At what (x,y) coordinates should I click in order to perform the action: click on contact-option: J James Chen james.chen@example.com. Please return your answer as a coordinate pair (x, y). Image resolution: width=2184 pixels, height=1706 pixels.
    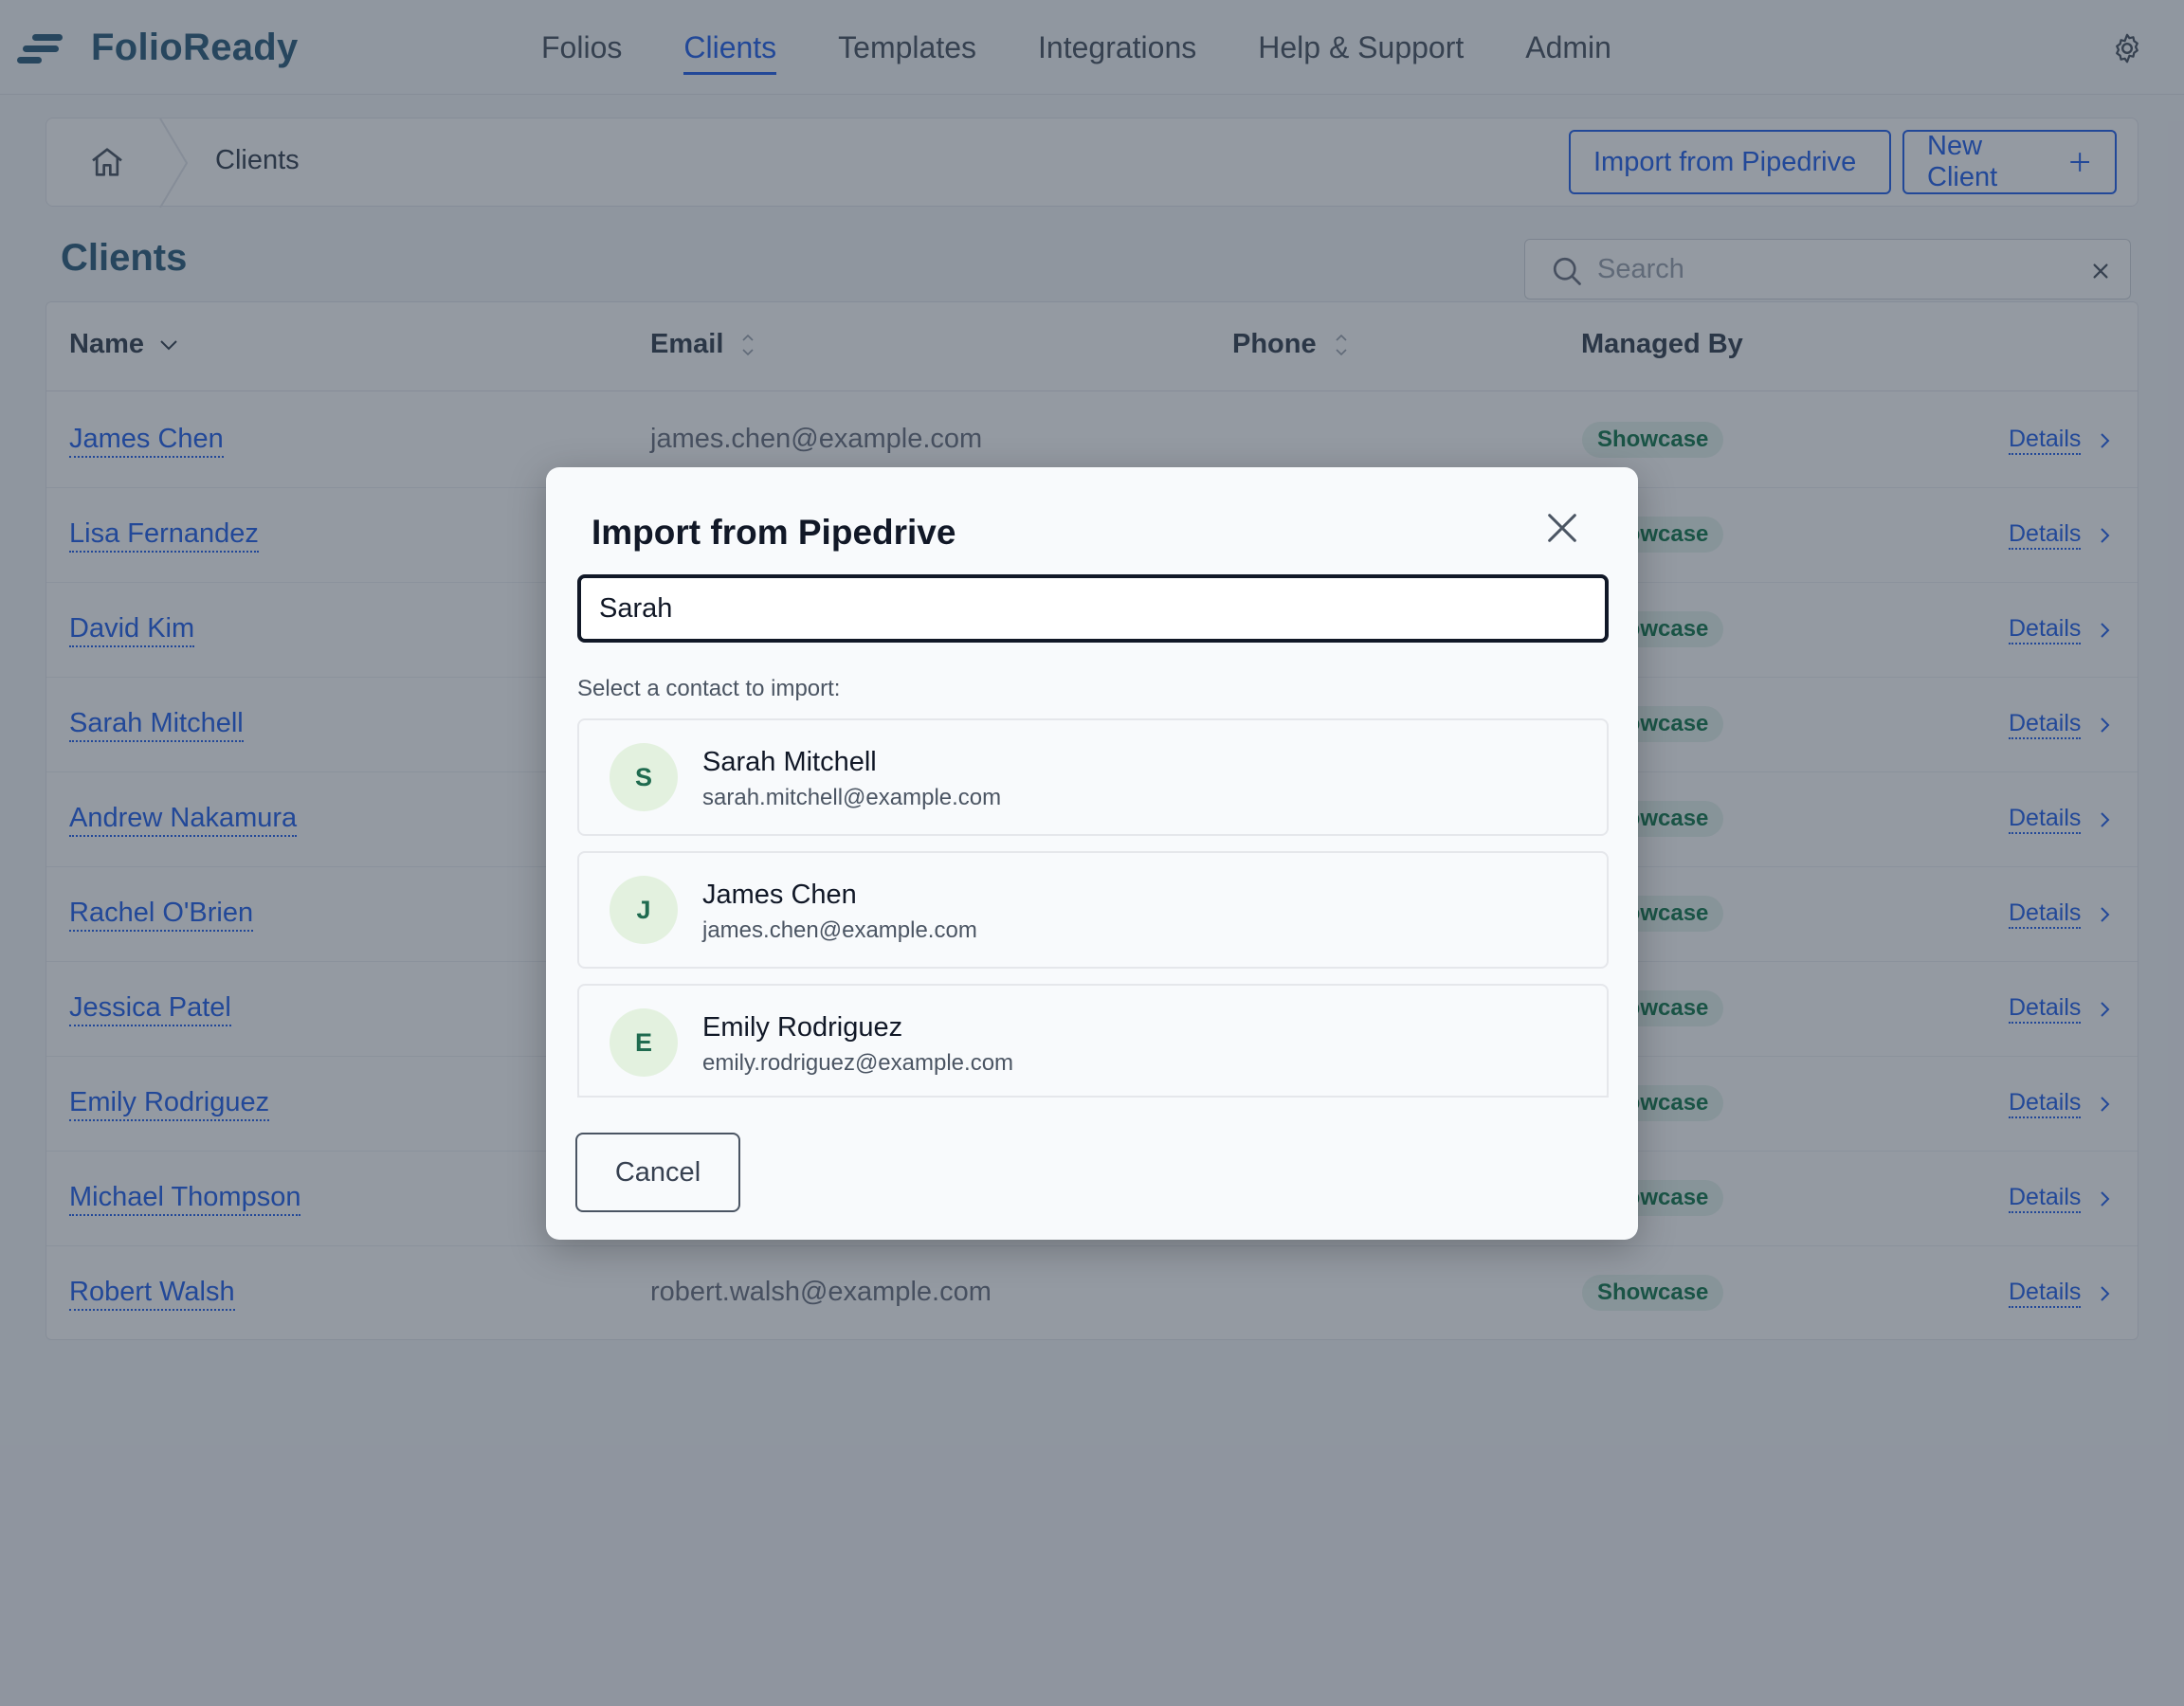
    Looking at the image, I should click on (1093, 910).